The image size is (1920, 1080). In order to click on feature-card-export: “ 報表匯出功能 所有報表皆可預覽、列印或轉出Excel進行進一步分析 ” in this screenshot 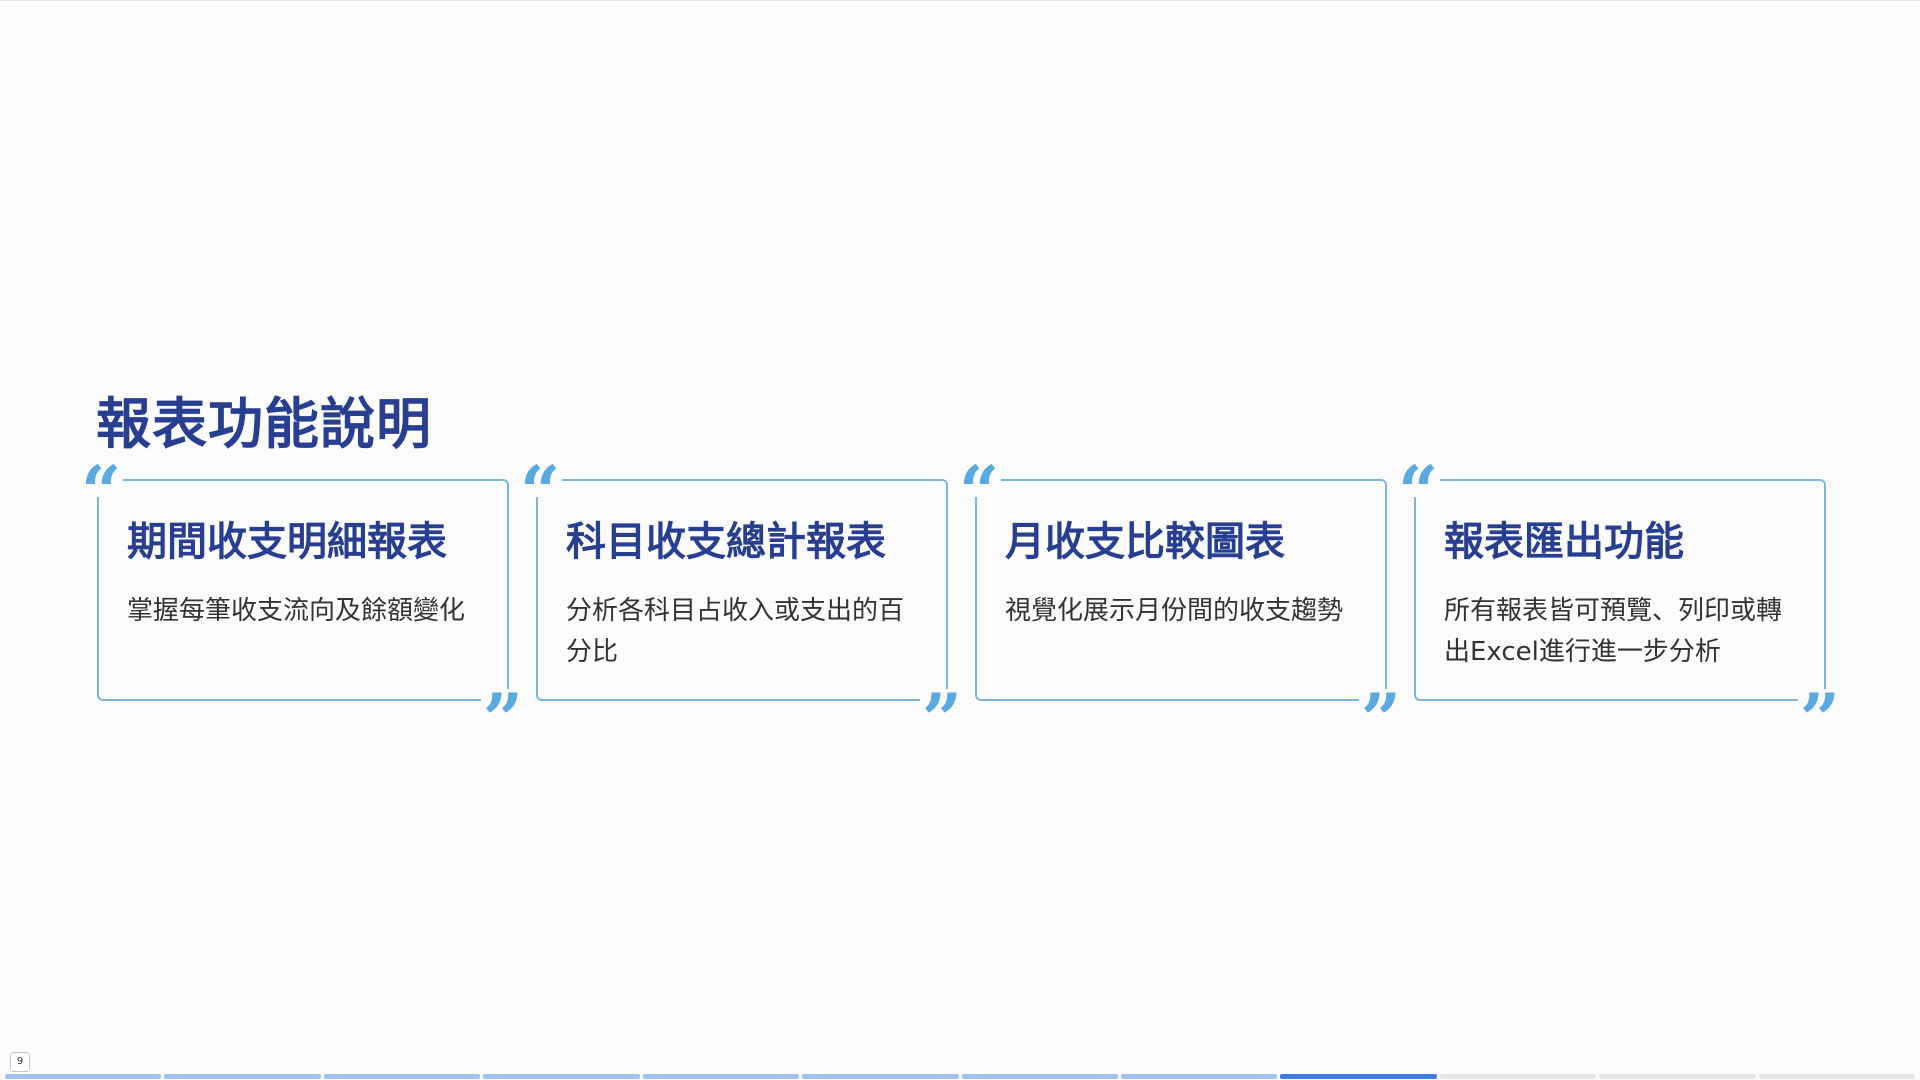, I will do `click(1619, 593)`.